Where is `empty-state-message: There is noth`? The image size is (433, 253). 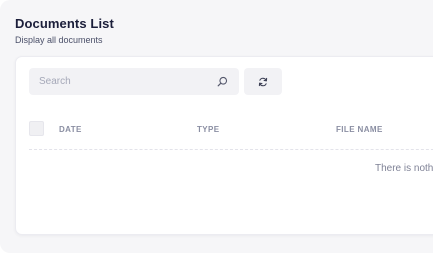
empty-state-message: There is noth is located at coordinates (404, 168).